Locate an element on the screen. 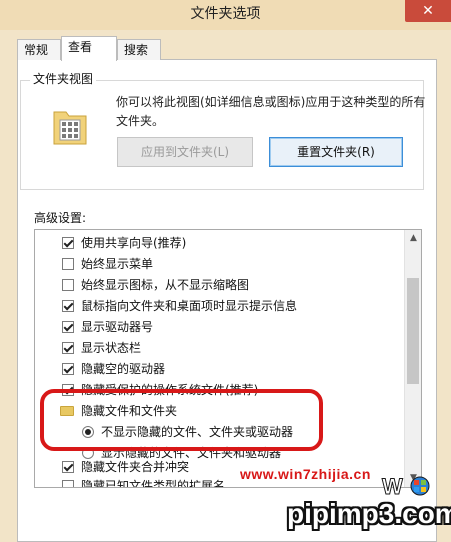 This screenshot has height=542, width=451. list-item: 隐藏受保护的操作系统文件(推荐) is located at coordinates (220, 390).